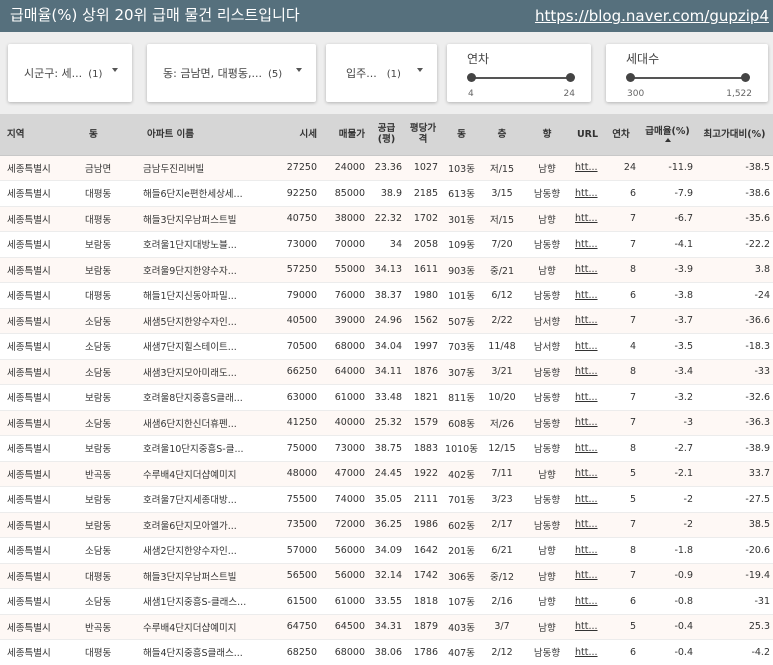 The width and height of the screenshot is (773, 665). Describe the element at coordinates (386, 135) in the screenshot. I see `col-supply-area: 공급(평)` at that location.